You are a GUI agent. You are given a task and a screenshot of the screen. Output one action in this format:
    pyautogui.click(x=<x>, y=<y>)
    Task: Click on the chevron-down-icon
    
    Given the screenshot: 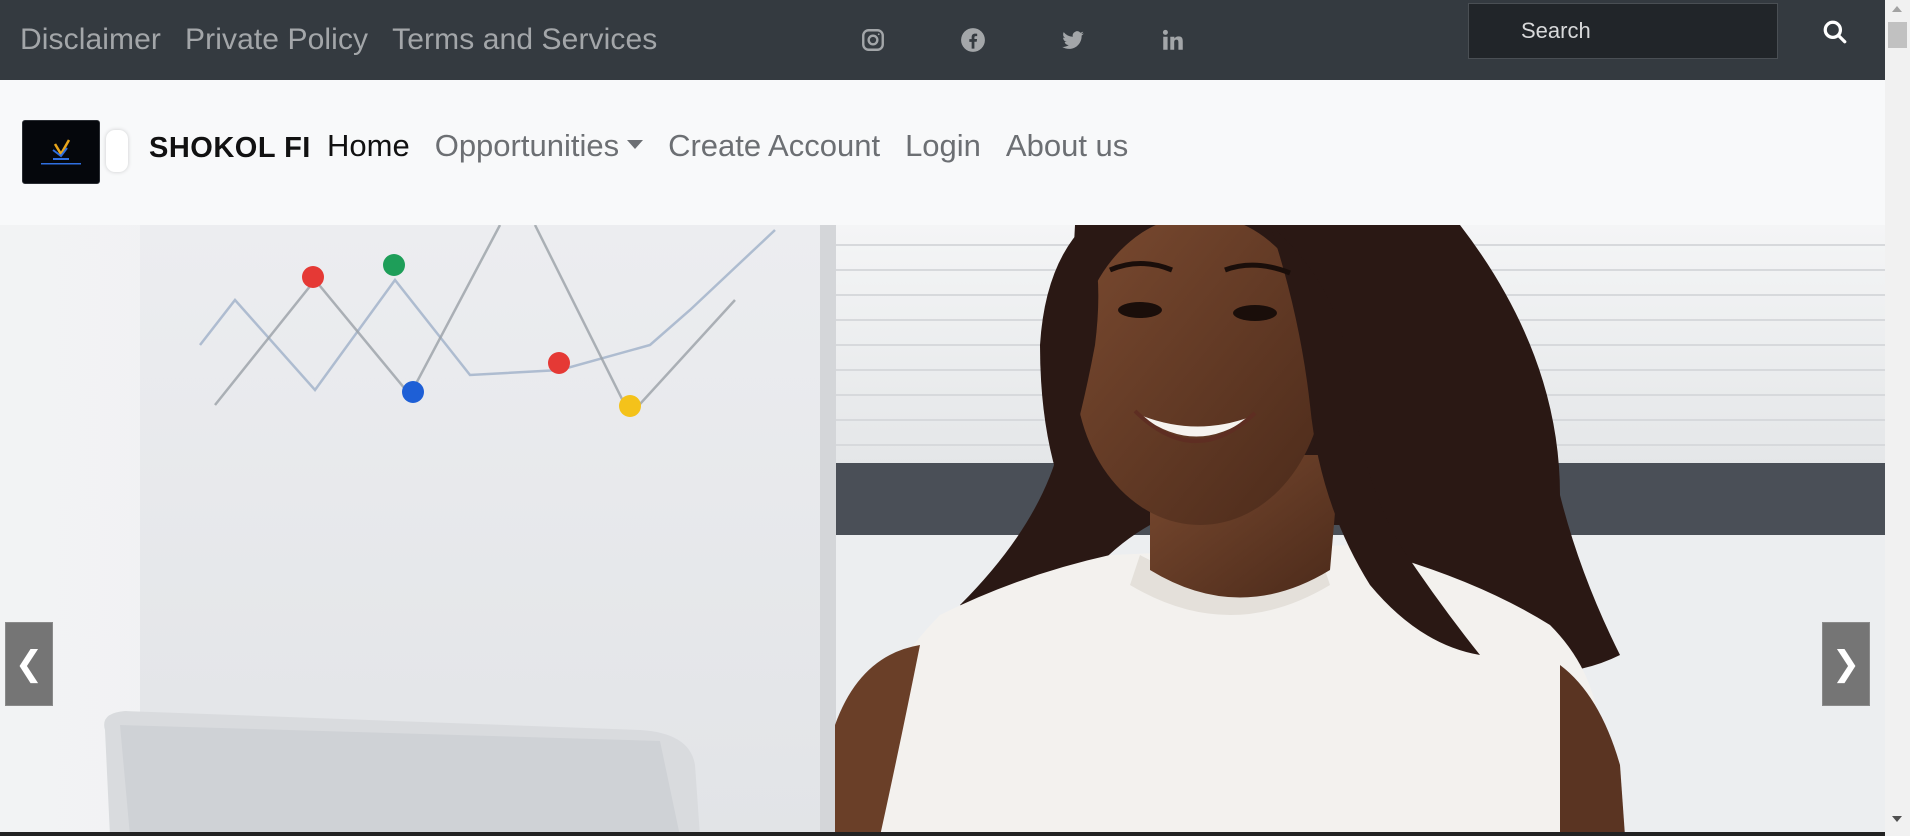 What is the action you would take?
    pyautogui.click(x=635, y=145)
    